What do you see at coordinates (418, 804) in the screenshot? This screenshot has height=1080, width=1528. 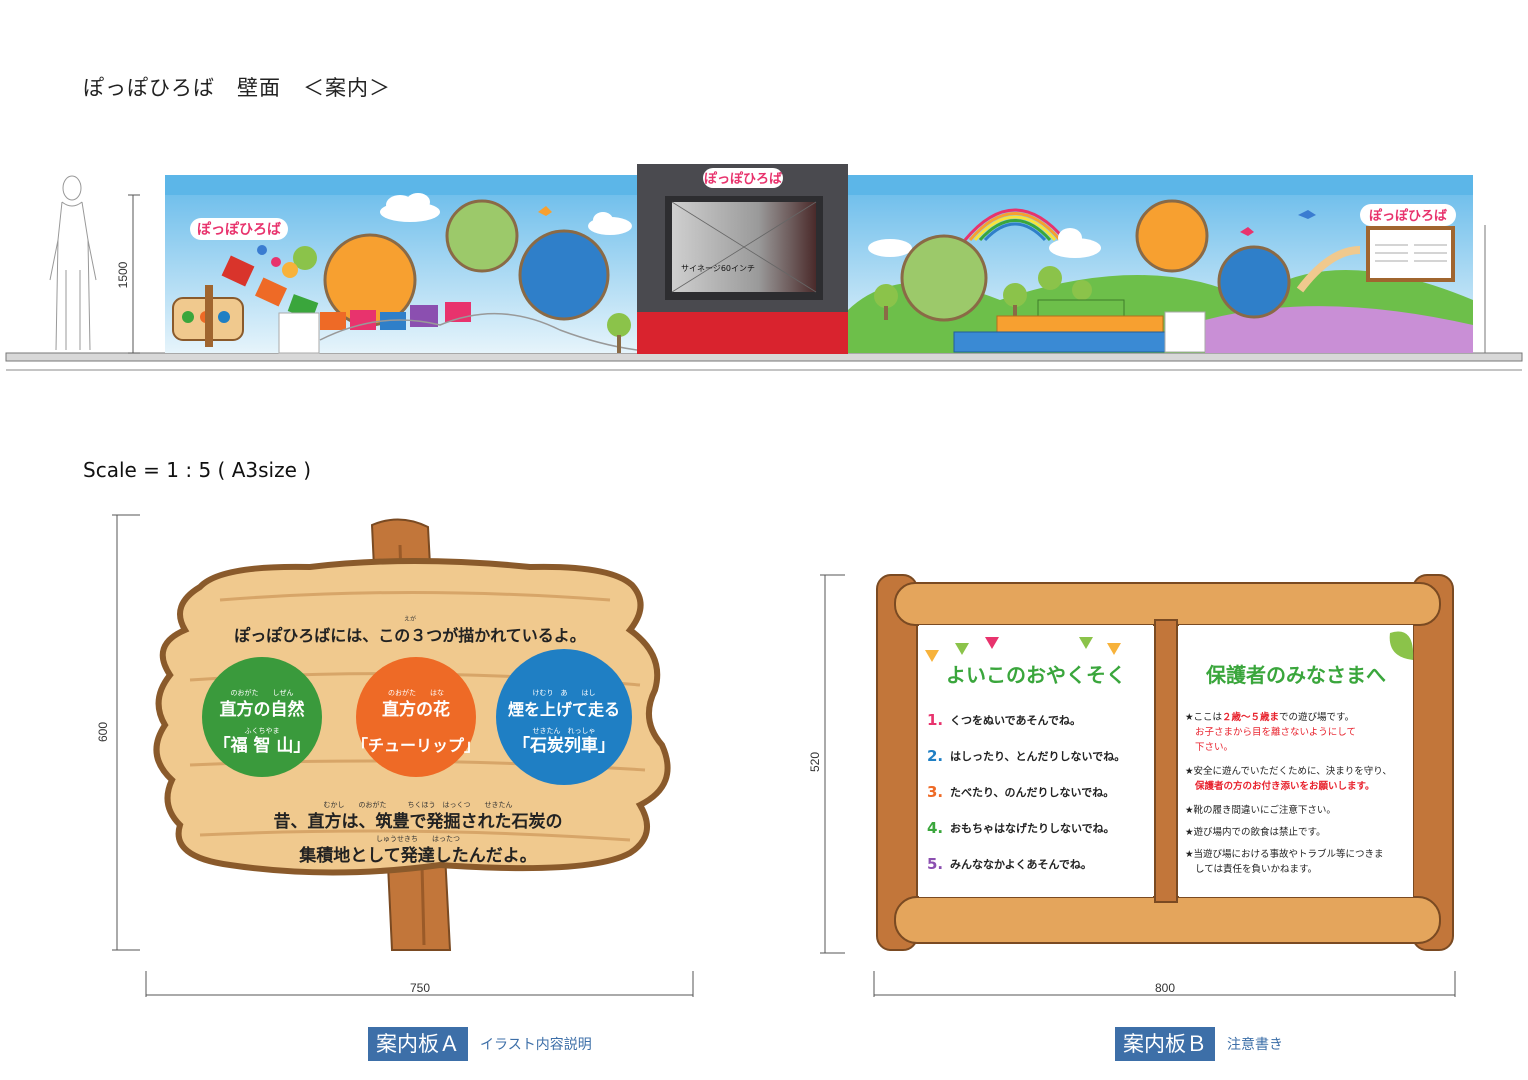 I see `sign-a-bottom-ruby-1: むかし のおがた ちくほう はっくつ せきたん` at bounding box center [418, 804].